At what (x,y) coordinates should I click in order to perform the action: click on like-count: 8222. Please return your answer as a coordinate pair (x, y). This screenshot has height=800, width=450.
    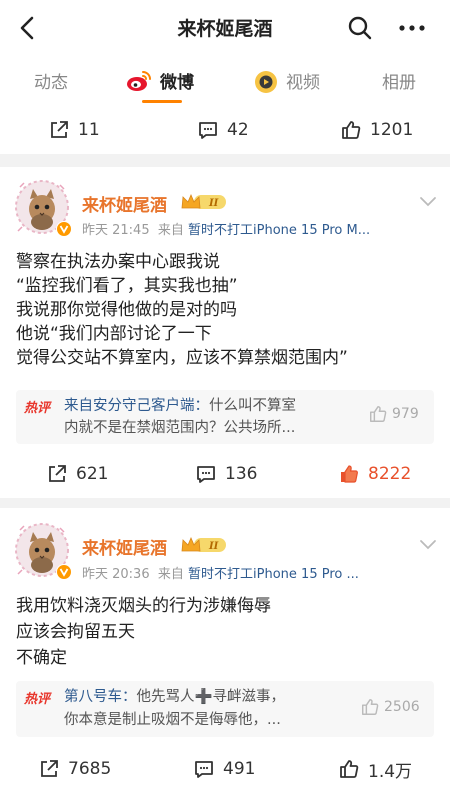
    Looking at the image, I should click on (390, 474).